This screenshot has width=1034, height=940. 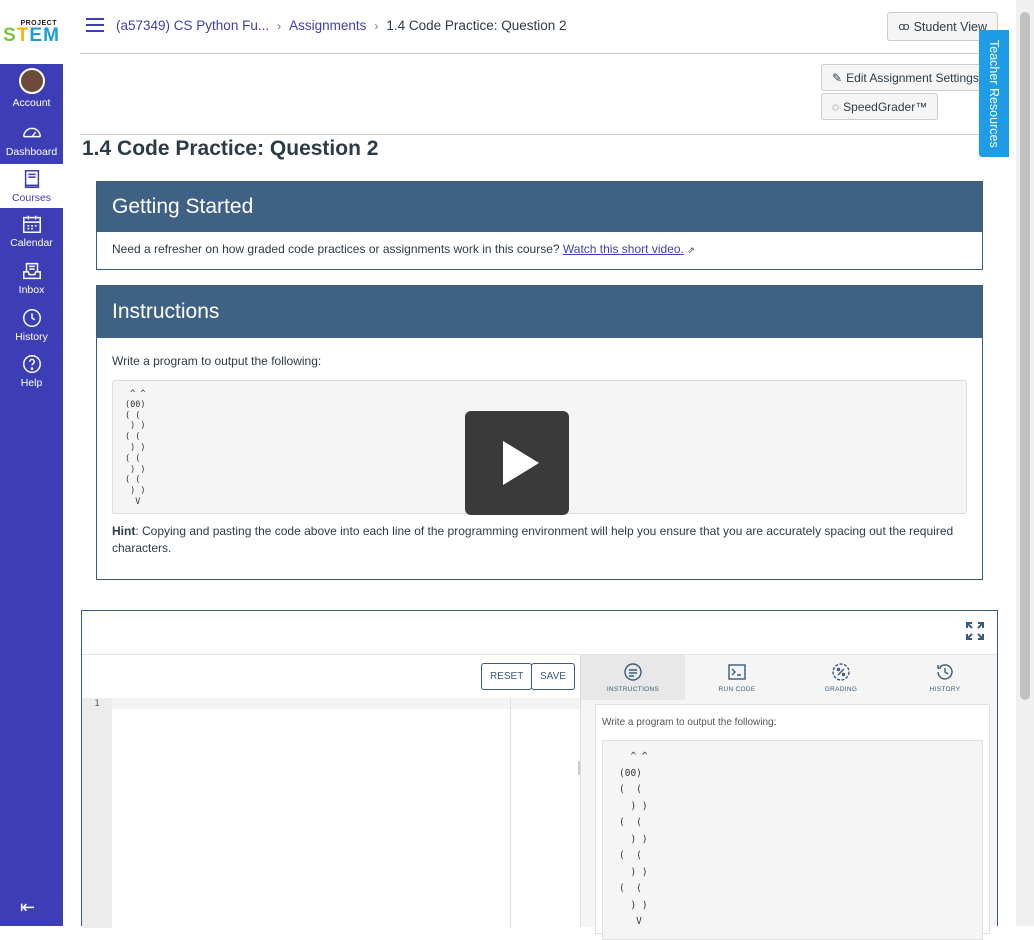 I want to click on nav-help: Help, so click(x=31, y=371).